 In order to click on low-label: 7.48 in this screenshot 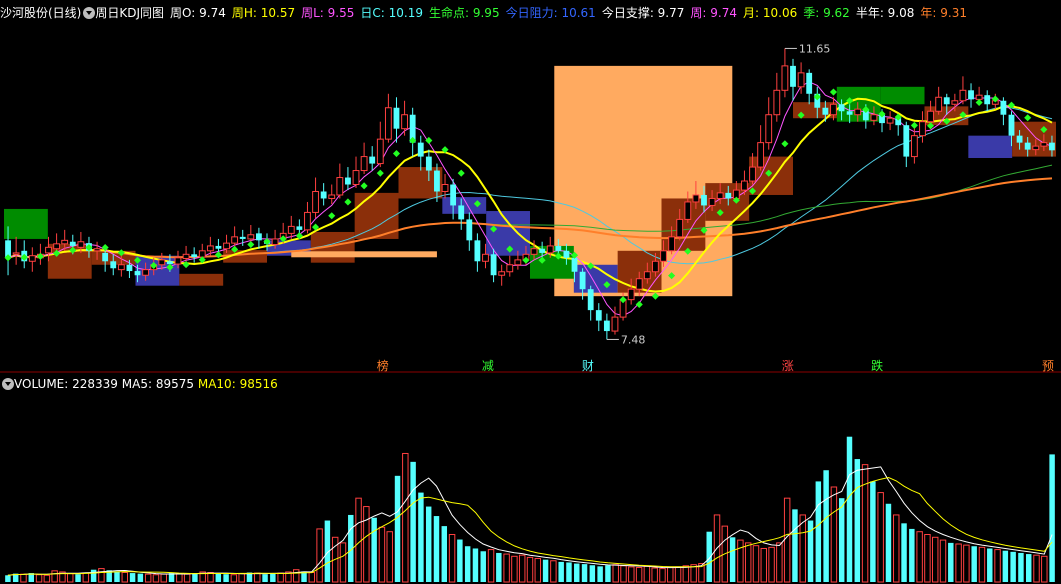, I will do `click(633, 339)`.